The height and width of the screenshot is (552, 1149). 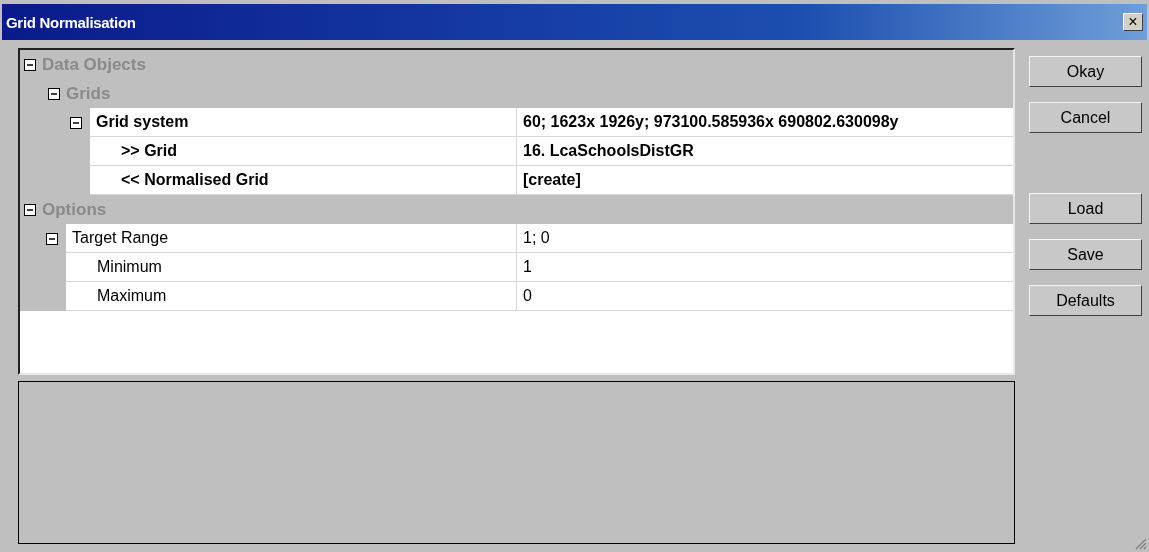 What do you see at coordinates (1085, 208) in the screenshot?
I see `dialog-button: Load` at bounding box center [1085, 208].